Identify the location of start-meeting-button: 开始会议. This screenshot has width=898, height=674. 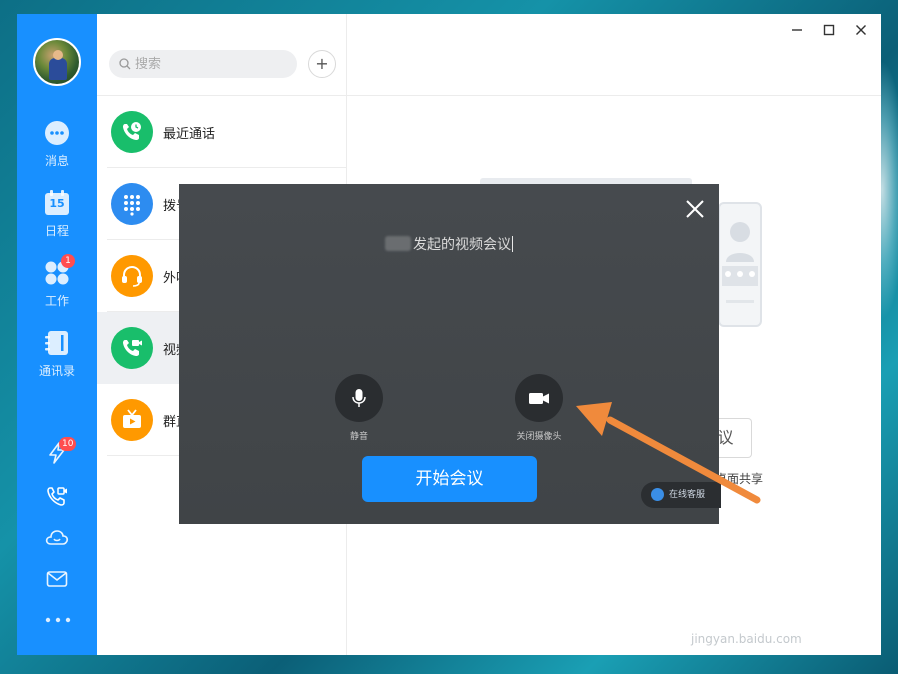
(449, 479).